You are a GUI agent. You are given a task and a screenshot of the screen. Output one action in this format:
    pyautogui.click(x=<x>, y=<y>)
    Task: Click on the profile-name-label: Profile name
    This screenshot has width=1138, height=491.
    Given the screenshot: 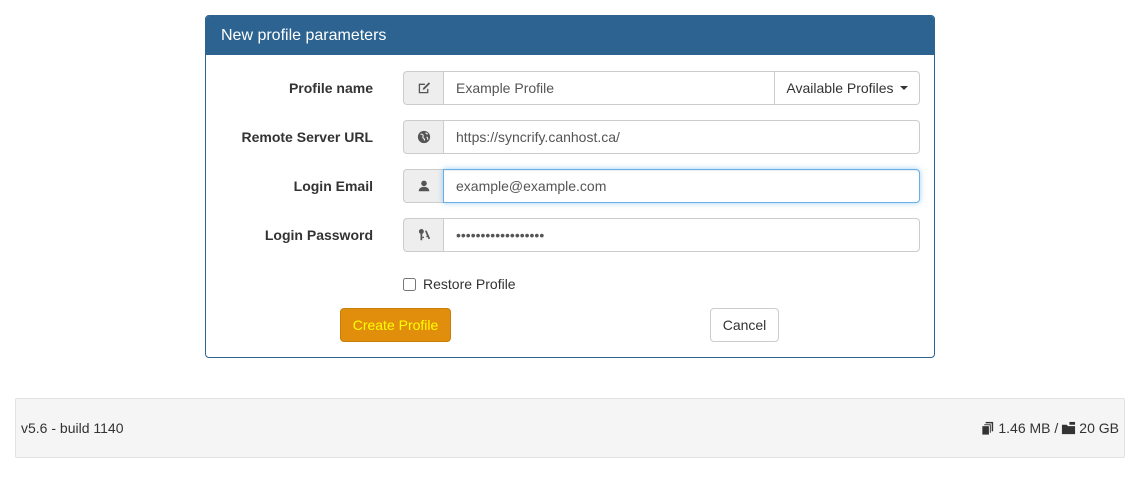 What is the action you would take?
    pyautogui.click(x=330, y=88)
    